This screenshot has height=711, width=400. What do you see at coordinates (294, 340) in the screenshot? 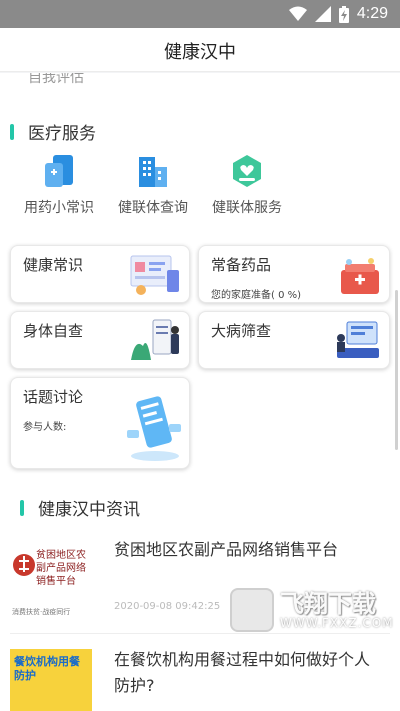
I see `card-major-disease-screening: 大病筛查` at bounding box center [294, 340].